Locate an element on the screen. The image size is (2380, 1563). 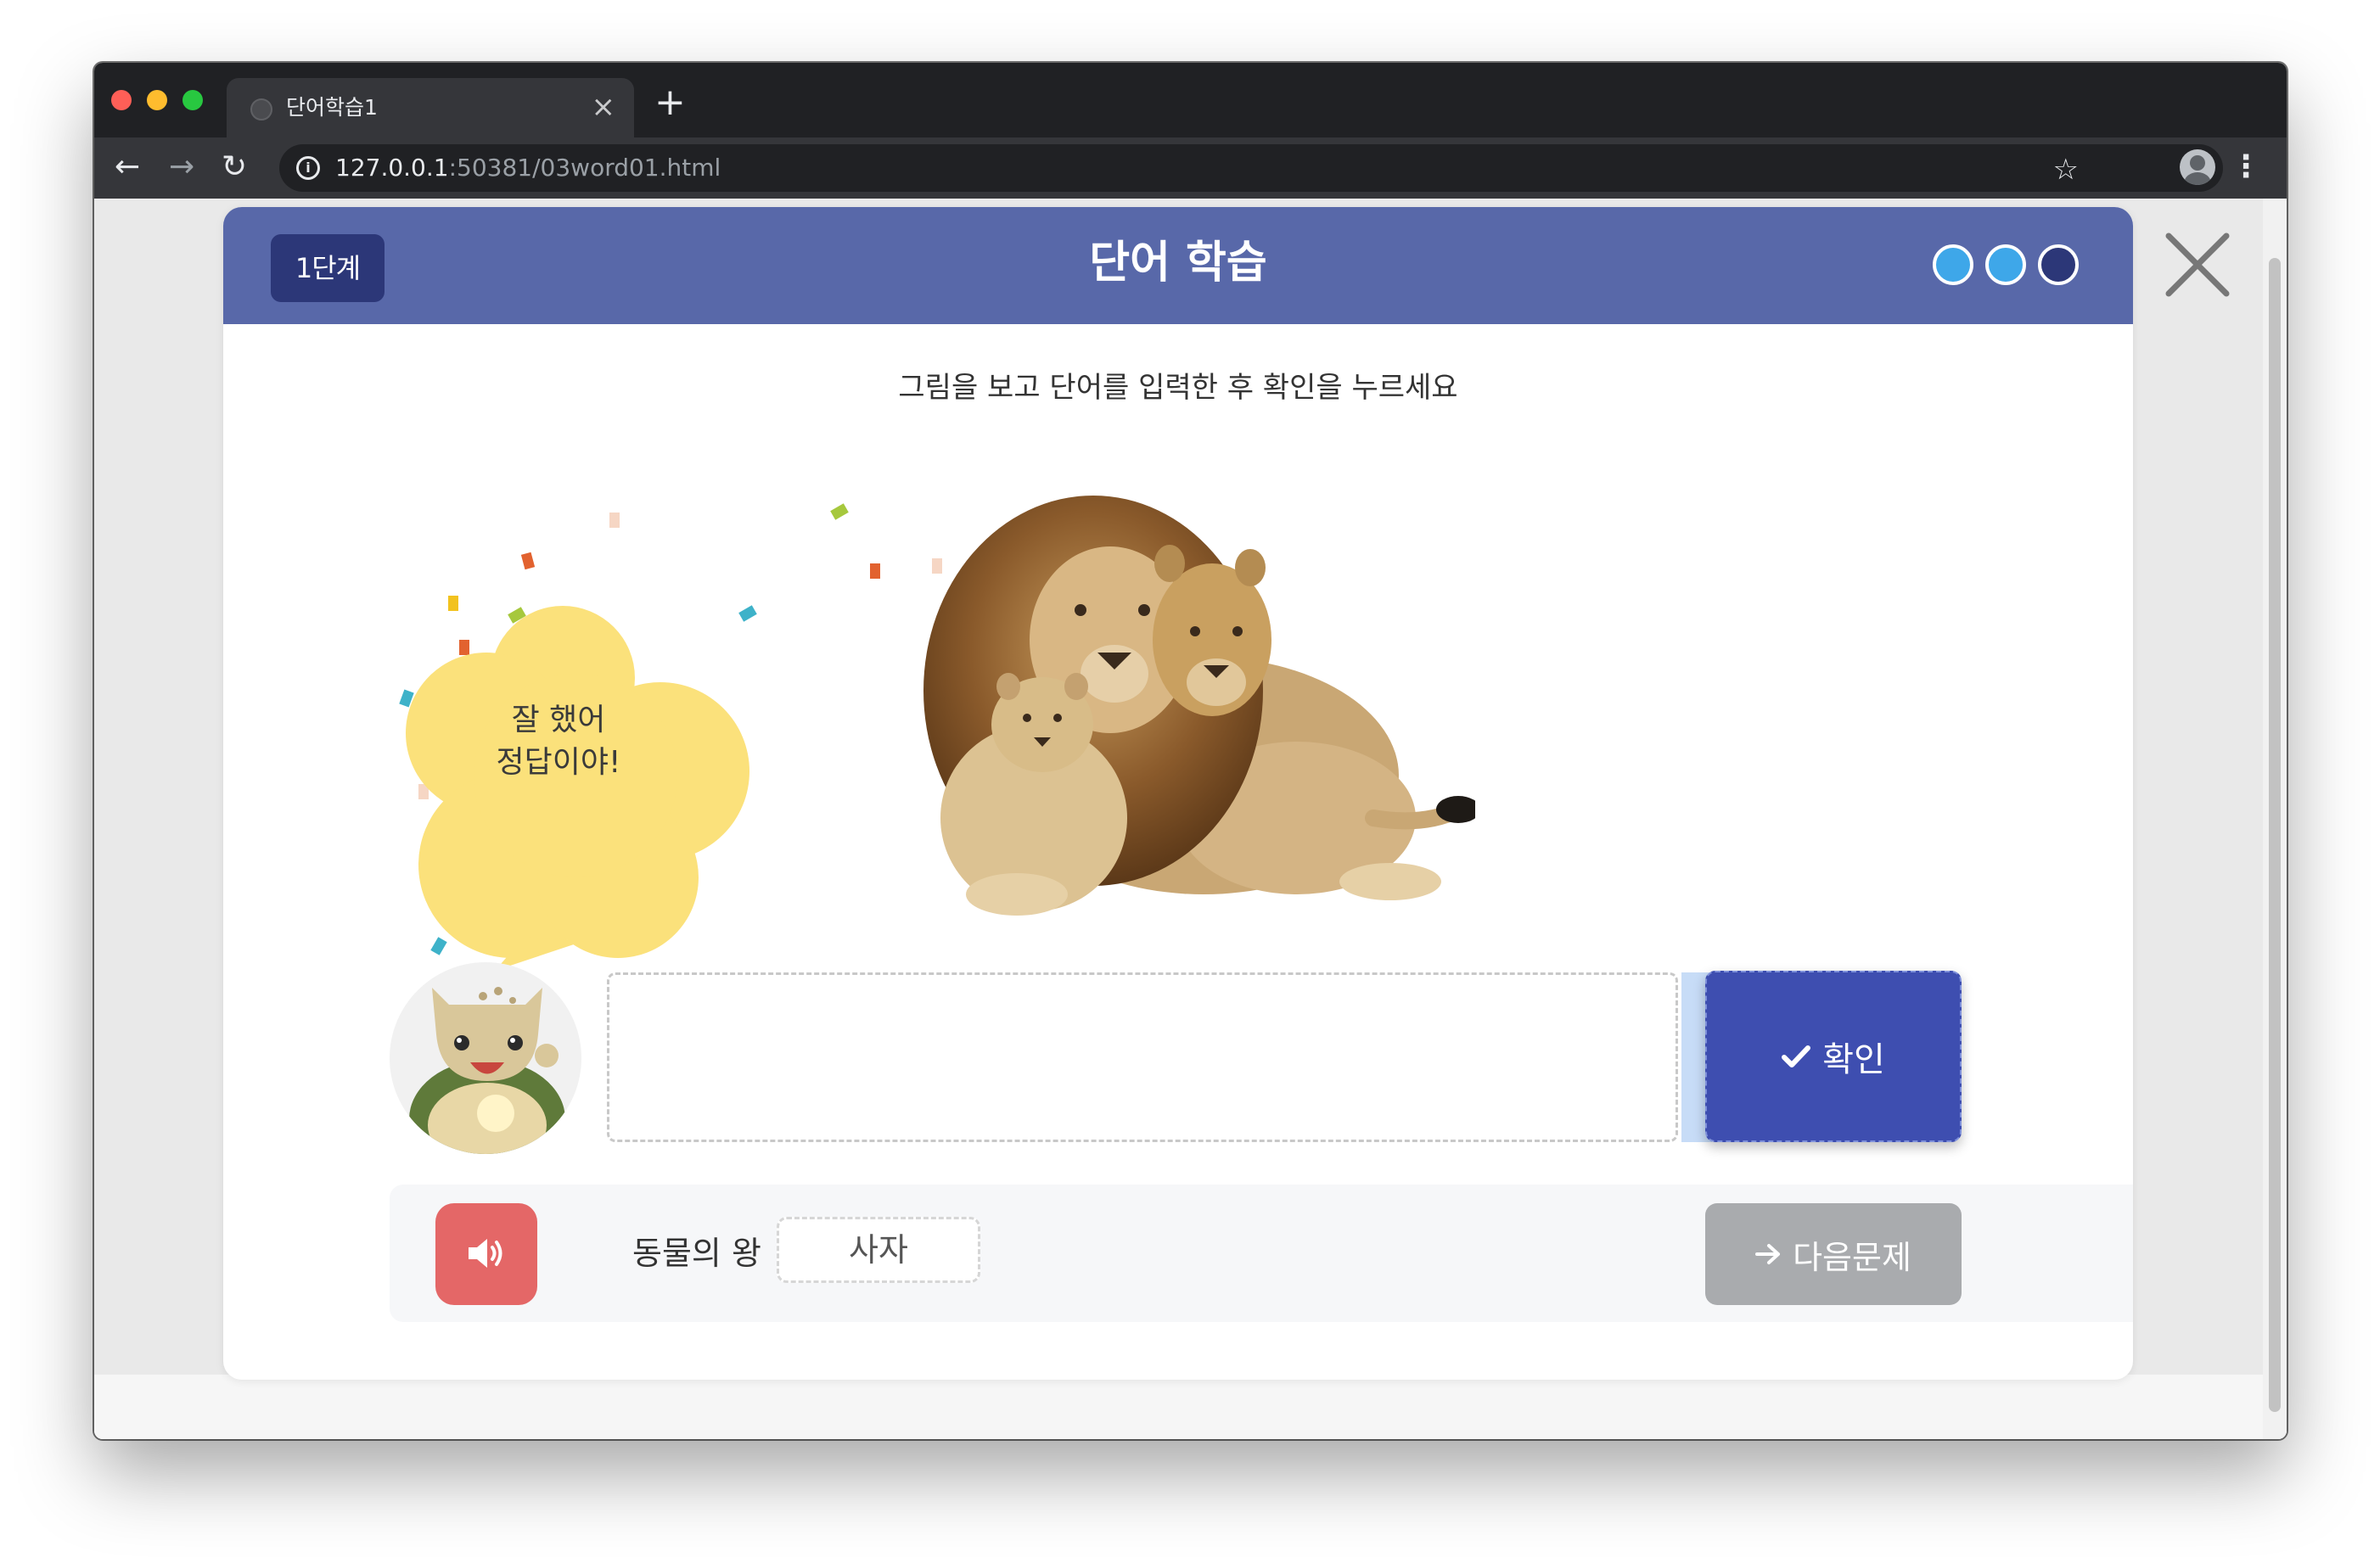
url-text: 127.0.0.1:50381/03word01.html is located at coordinates (528, 168).